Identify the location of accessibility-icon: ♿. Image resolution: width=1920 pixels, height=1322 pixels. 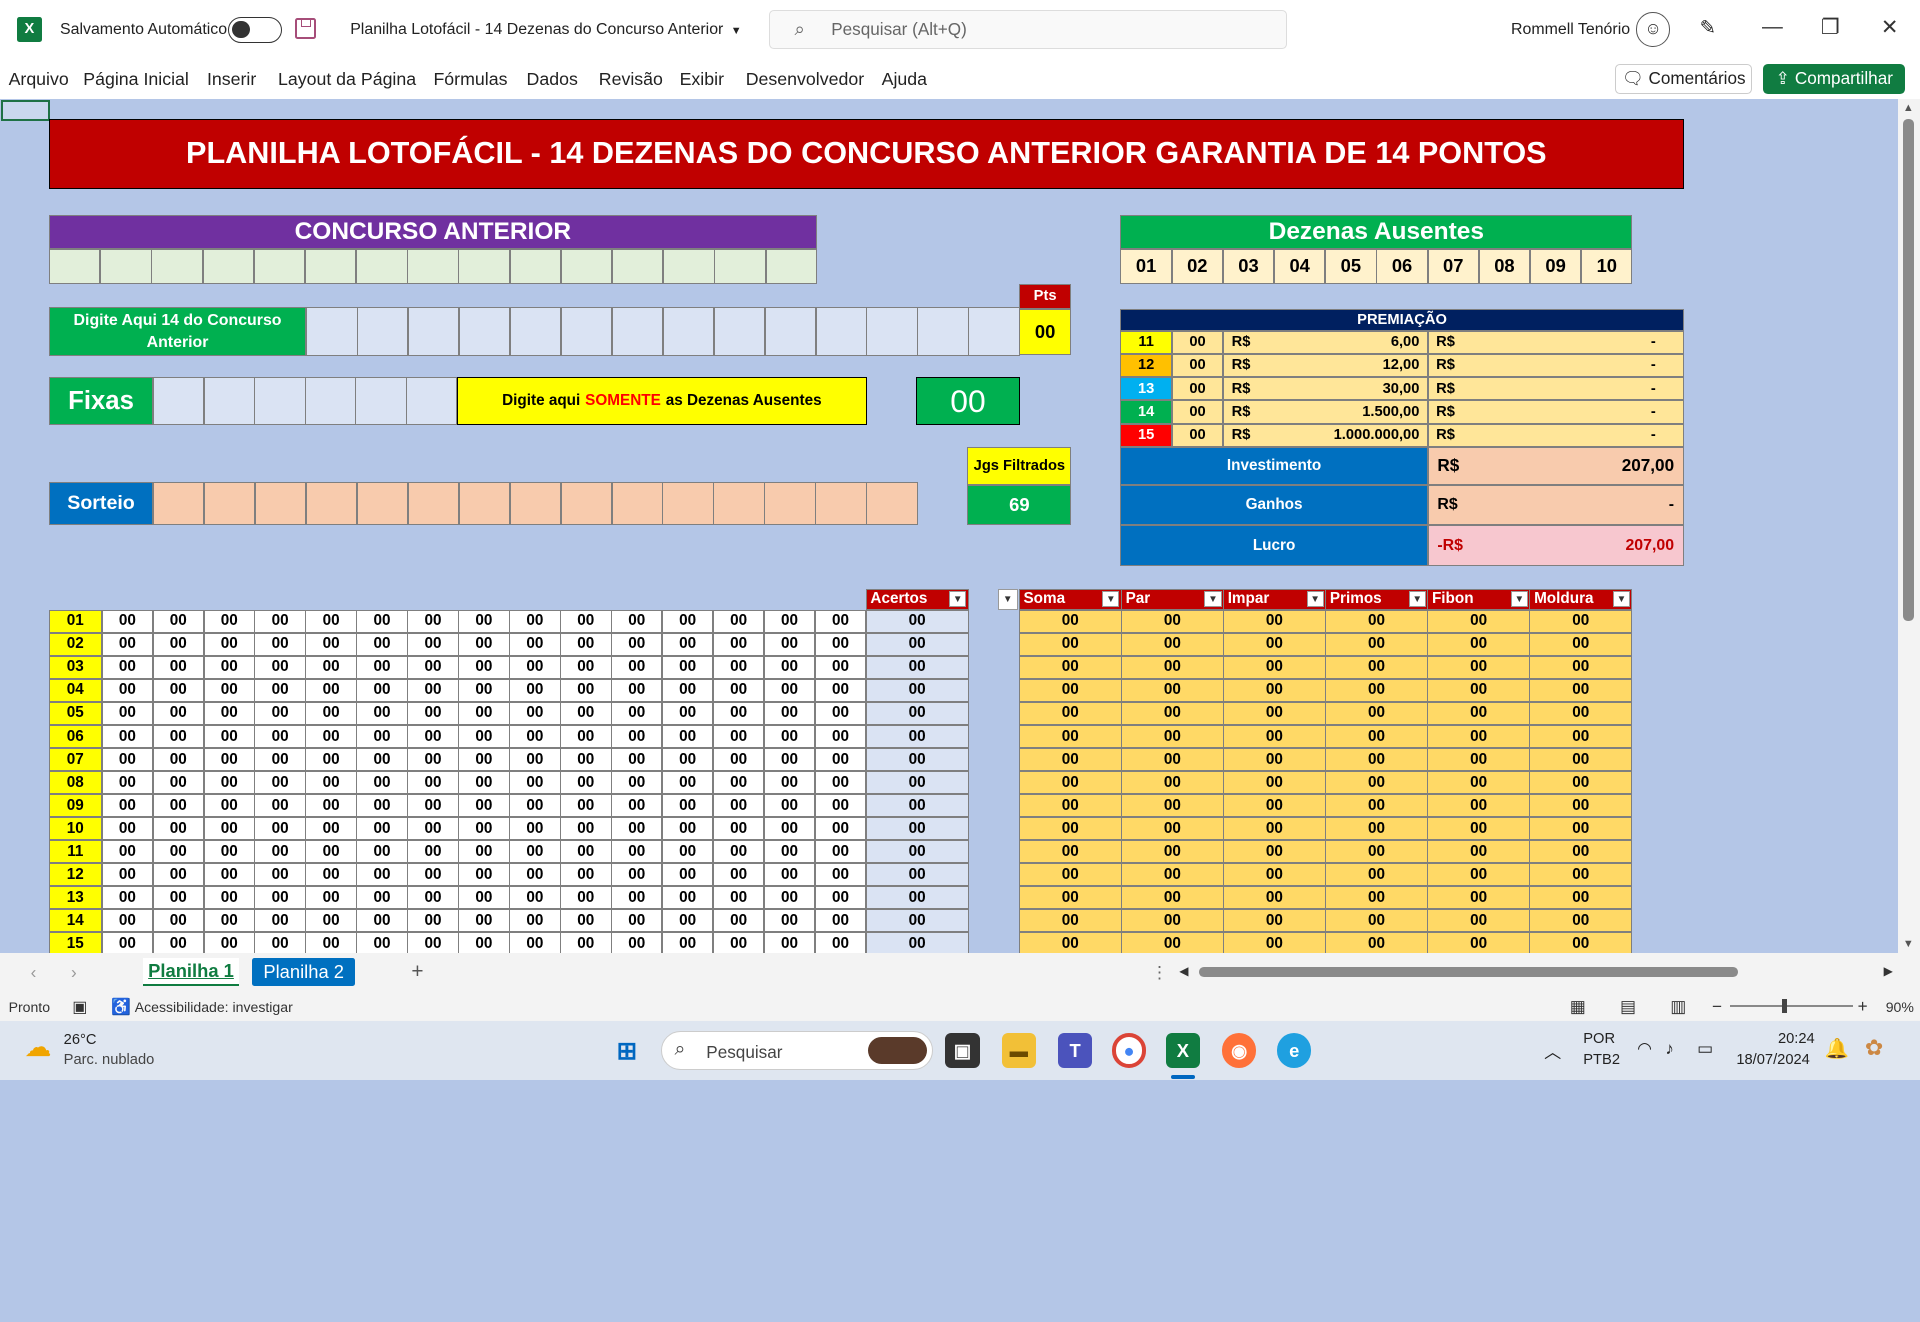
(121, 1007).